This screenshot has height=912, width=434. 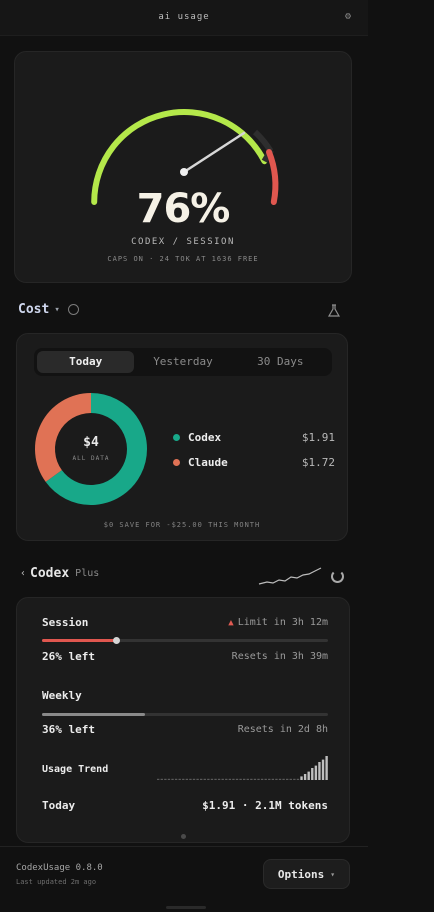 I want to click on refresh-icon, so click(x=337, y=576).